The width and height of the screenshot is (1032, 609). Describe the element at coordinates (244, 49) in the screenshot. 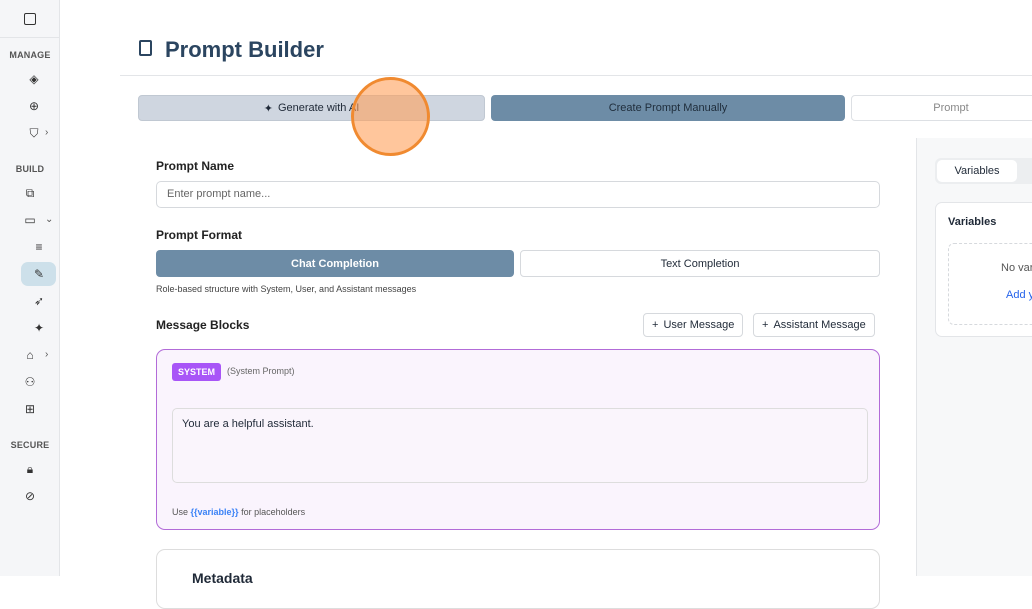

I see `page-title: Prompt Builder` at that location.